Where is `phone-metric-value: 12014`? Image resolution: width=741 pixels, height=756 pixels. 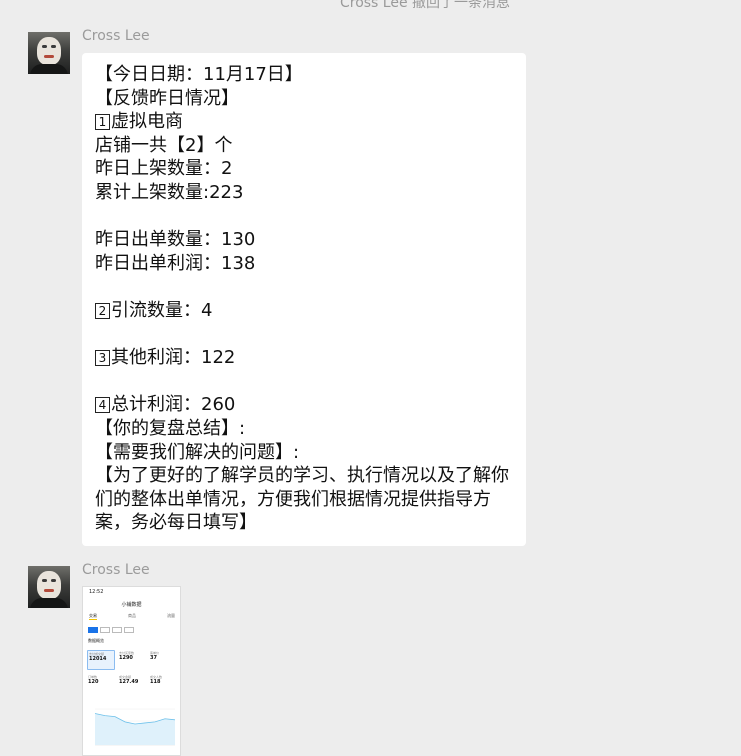 phone-metric-value: 12014 is located at coordinates (98, 659).